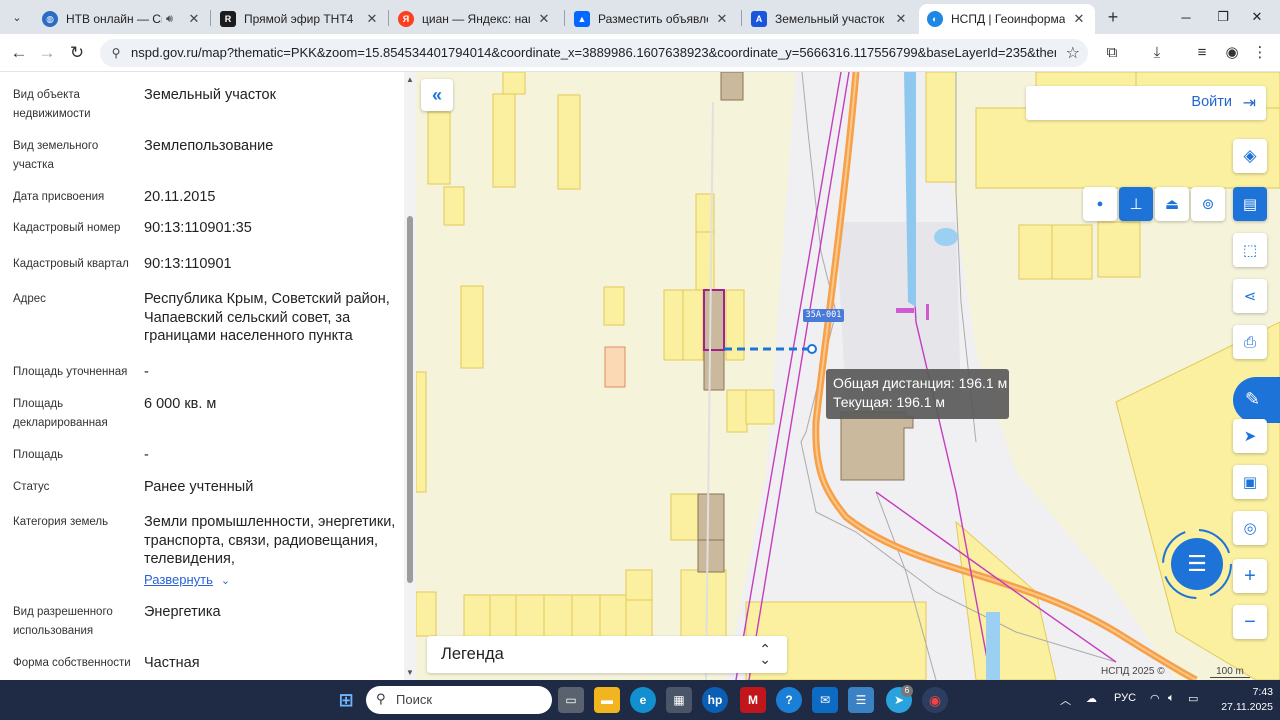  Describe the element at coordinates (1250, 342) in the screenshot. I see `print-button: ⎙` at that location.